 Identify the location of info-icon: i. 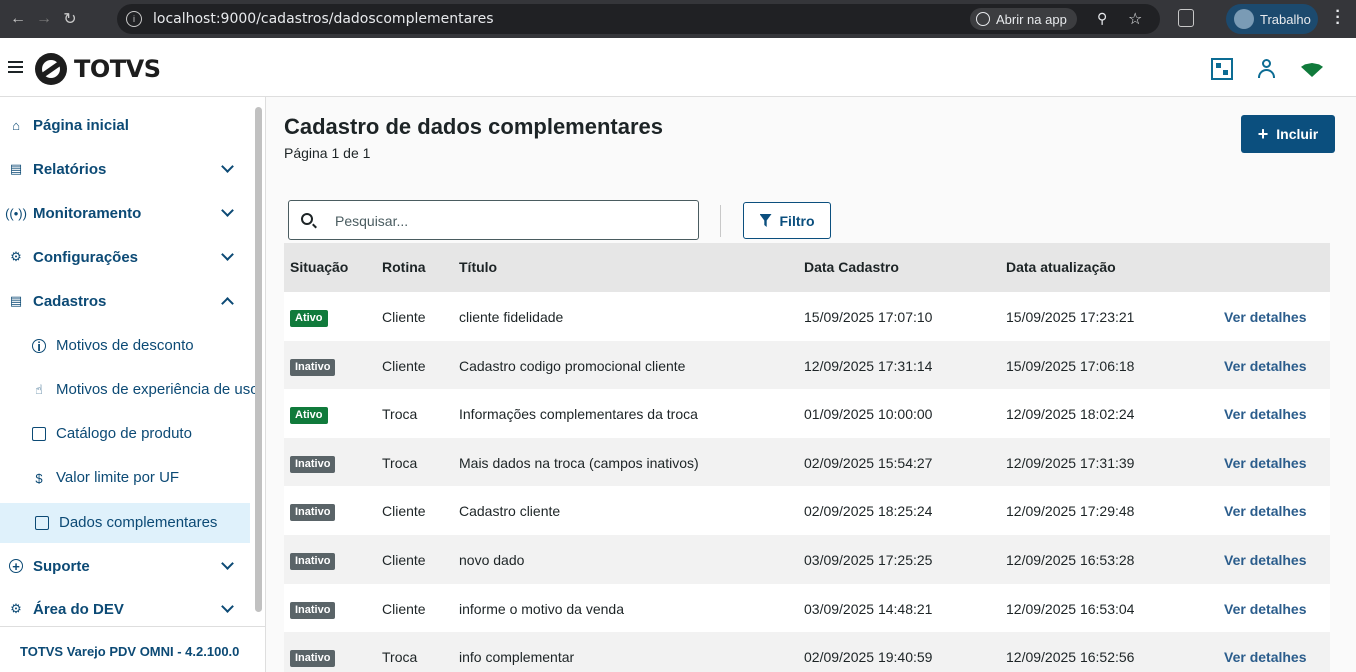
(39, 346).